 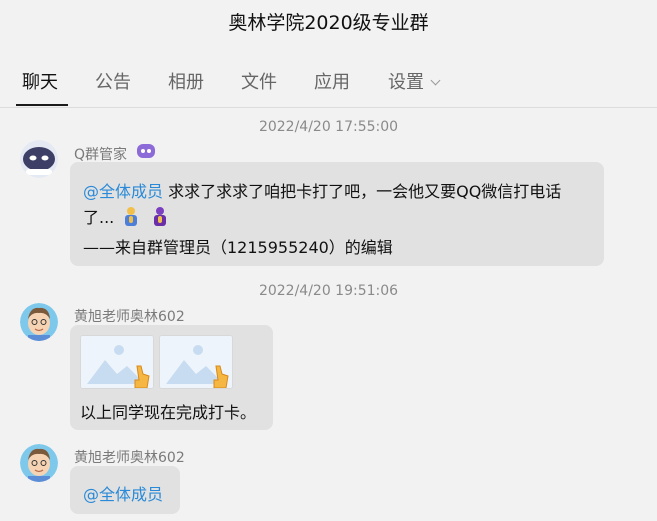 What do you see at coordinates (332, 81) in the screenshot?
I see `tab-apps: 应用` at bounding box center [332, 81].